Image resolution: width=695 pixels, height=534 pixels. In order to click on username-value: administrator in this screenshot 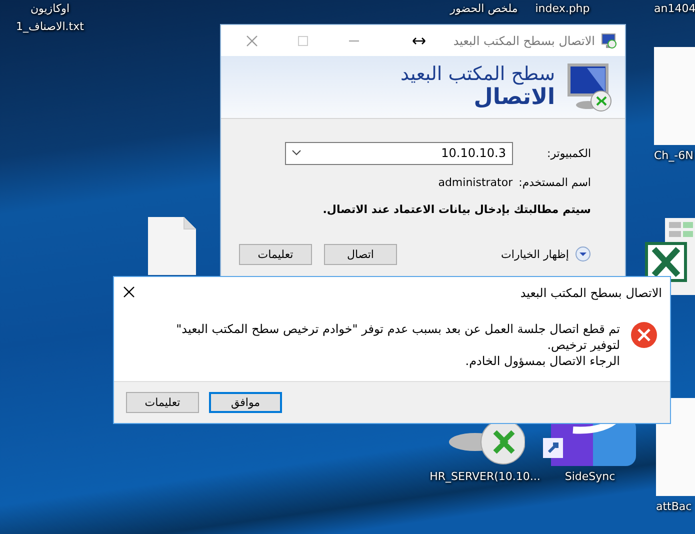, I will do `click(475, 182)`.